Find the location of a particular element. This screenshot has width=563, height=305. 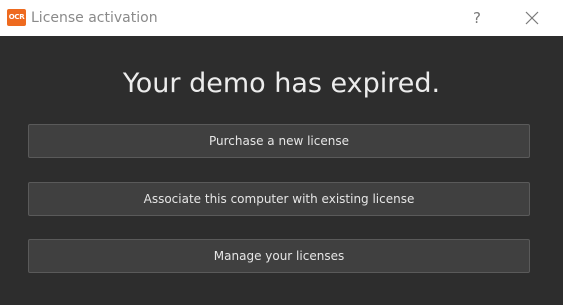

purchase-license-button: Purchase a new license is located at coordinates (279, 141).